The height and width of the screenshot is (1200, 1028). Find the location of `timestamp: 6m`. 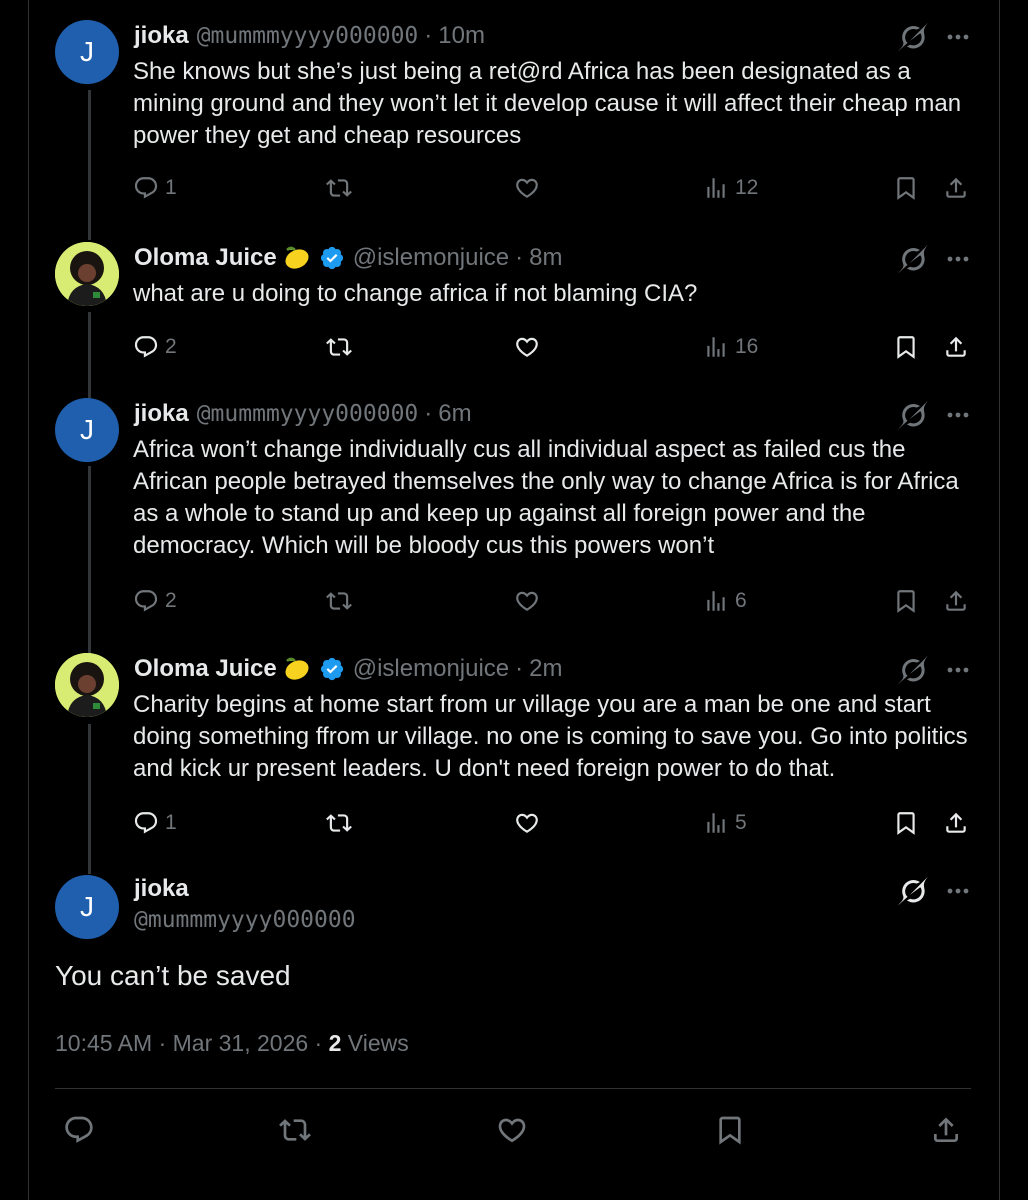

timestamp: 6m is located at coordinates (454, 414).